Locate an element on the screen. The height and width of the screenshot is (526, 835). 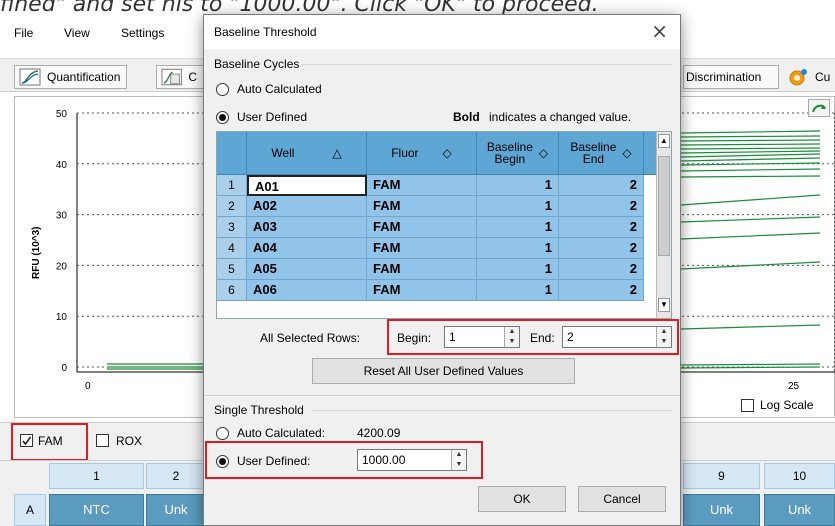
close-icon: × is located at coordinates (659, 31).